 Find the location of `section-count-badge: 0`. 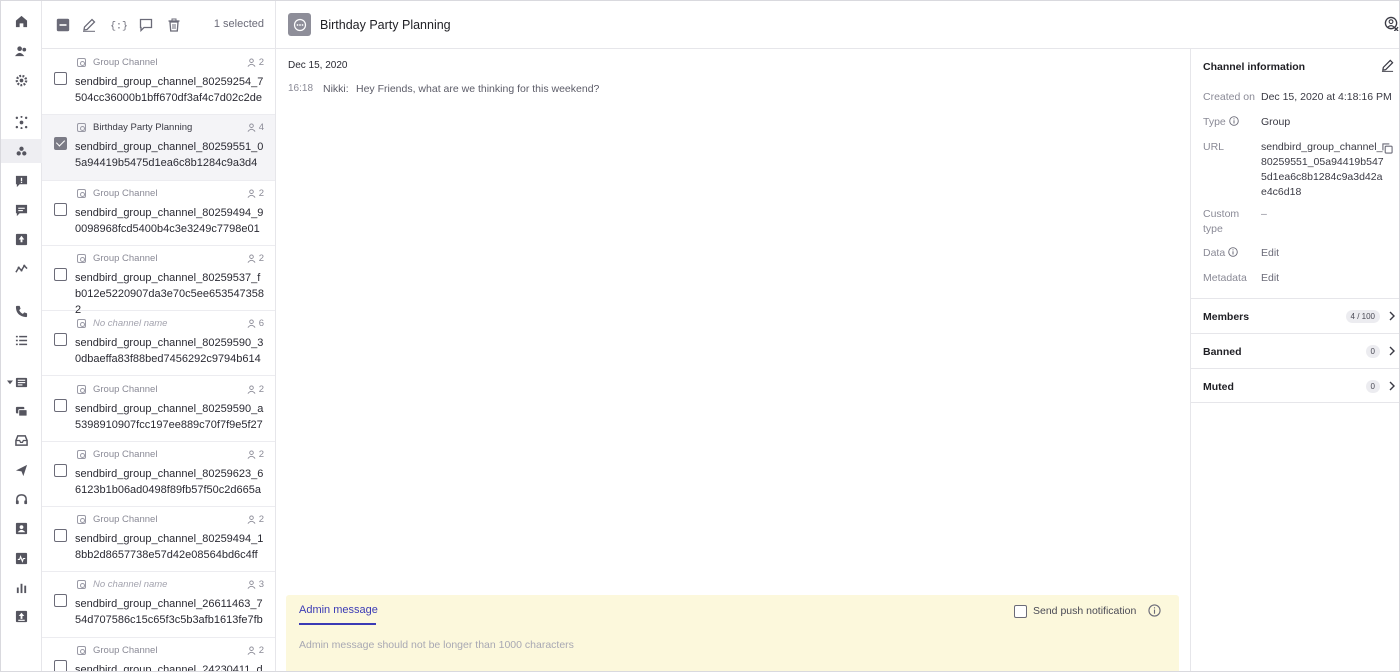

section-count-badge: 0 is located at coordinates (1372, 351).